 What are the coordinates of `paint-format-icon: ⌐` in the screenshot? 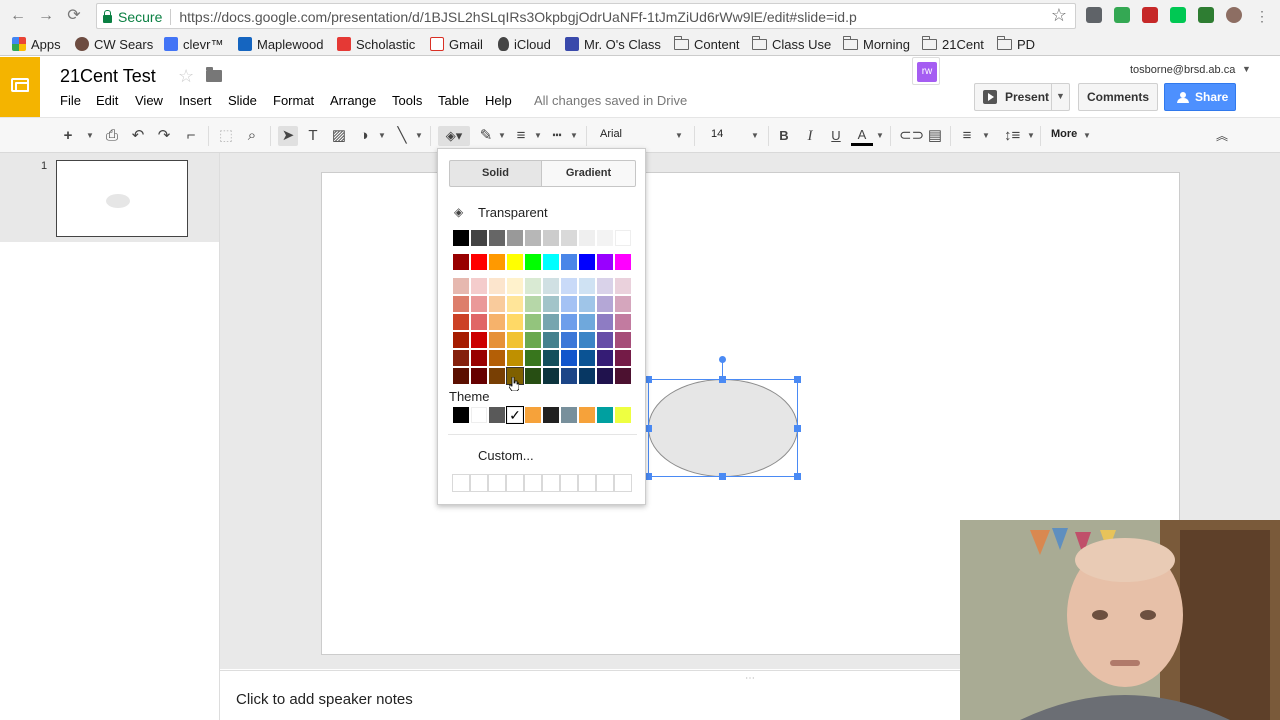 It's located at (191, 136).